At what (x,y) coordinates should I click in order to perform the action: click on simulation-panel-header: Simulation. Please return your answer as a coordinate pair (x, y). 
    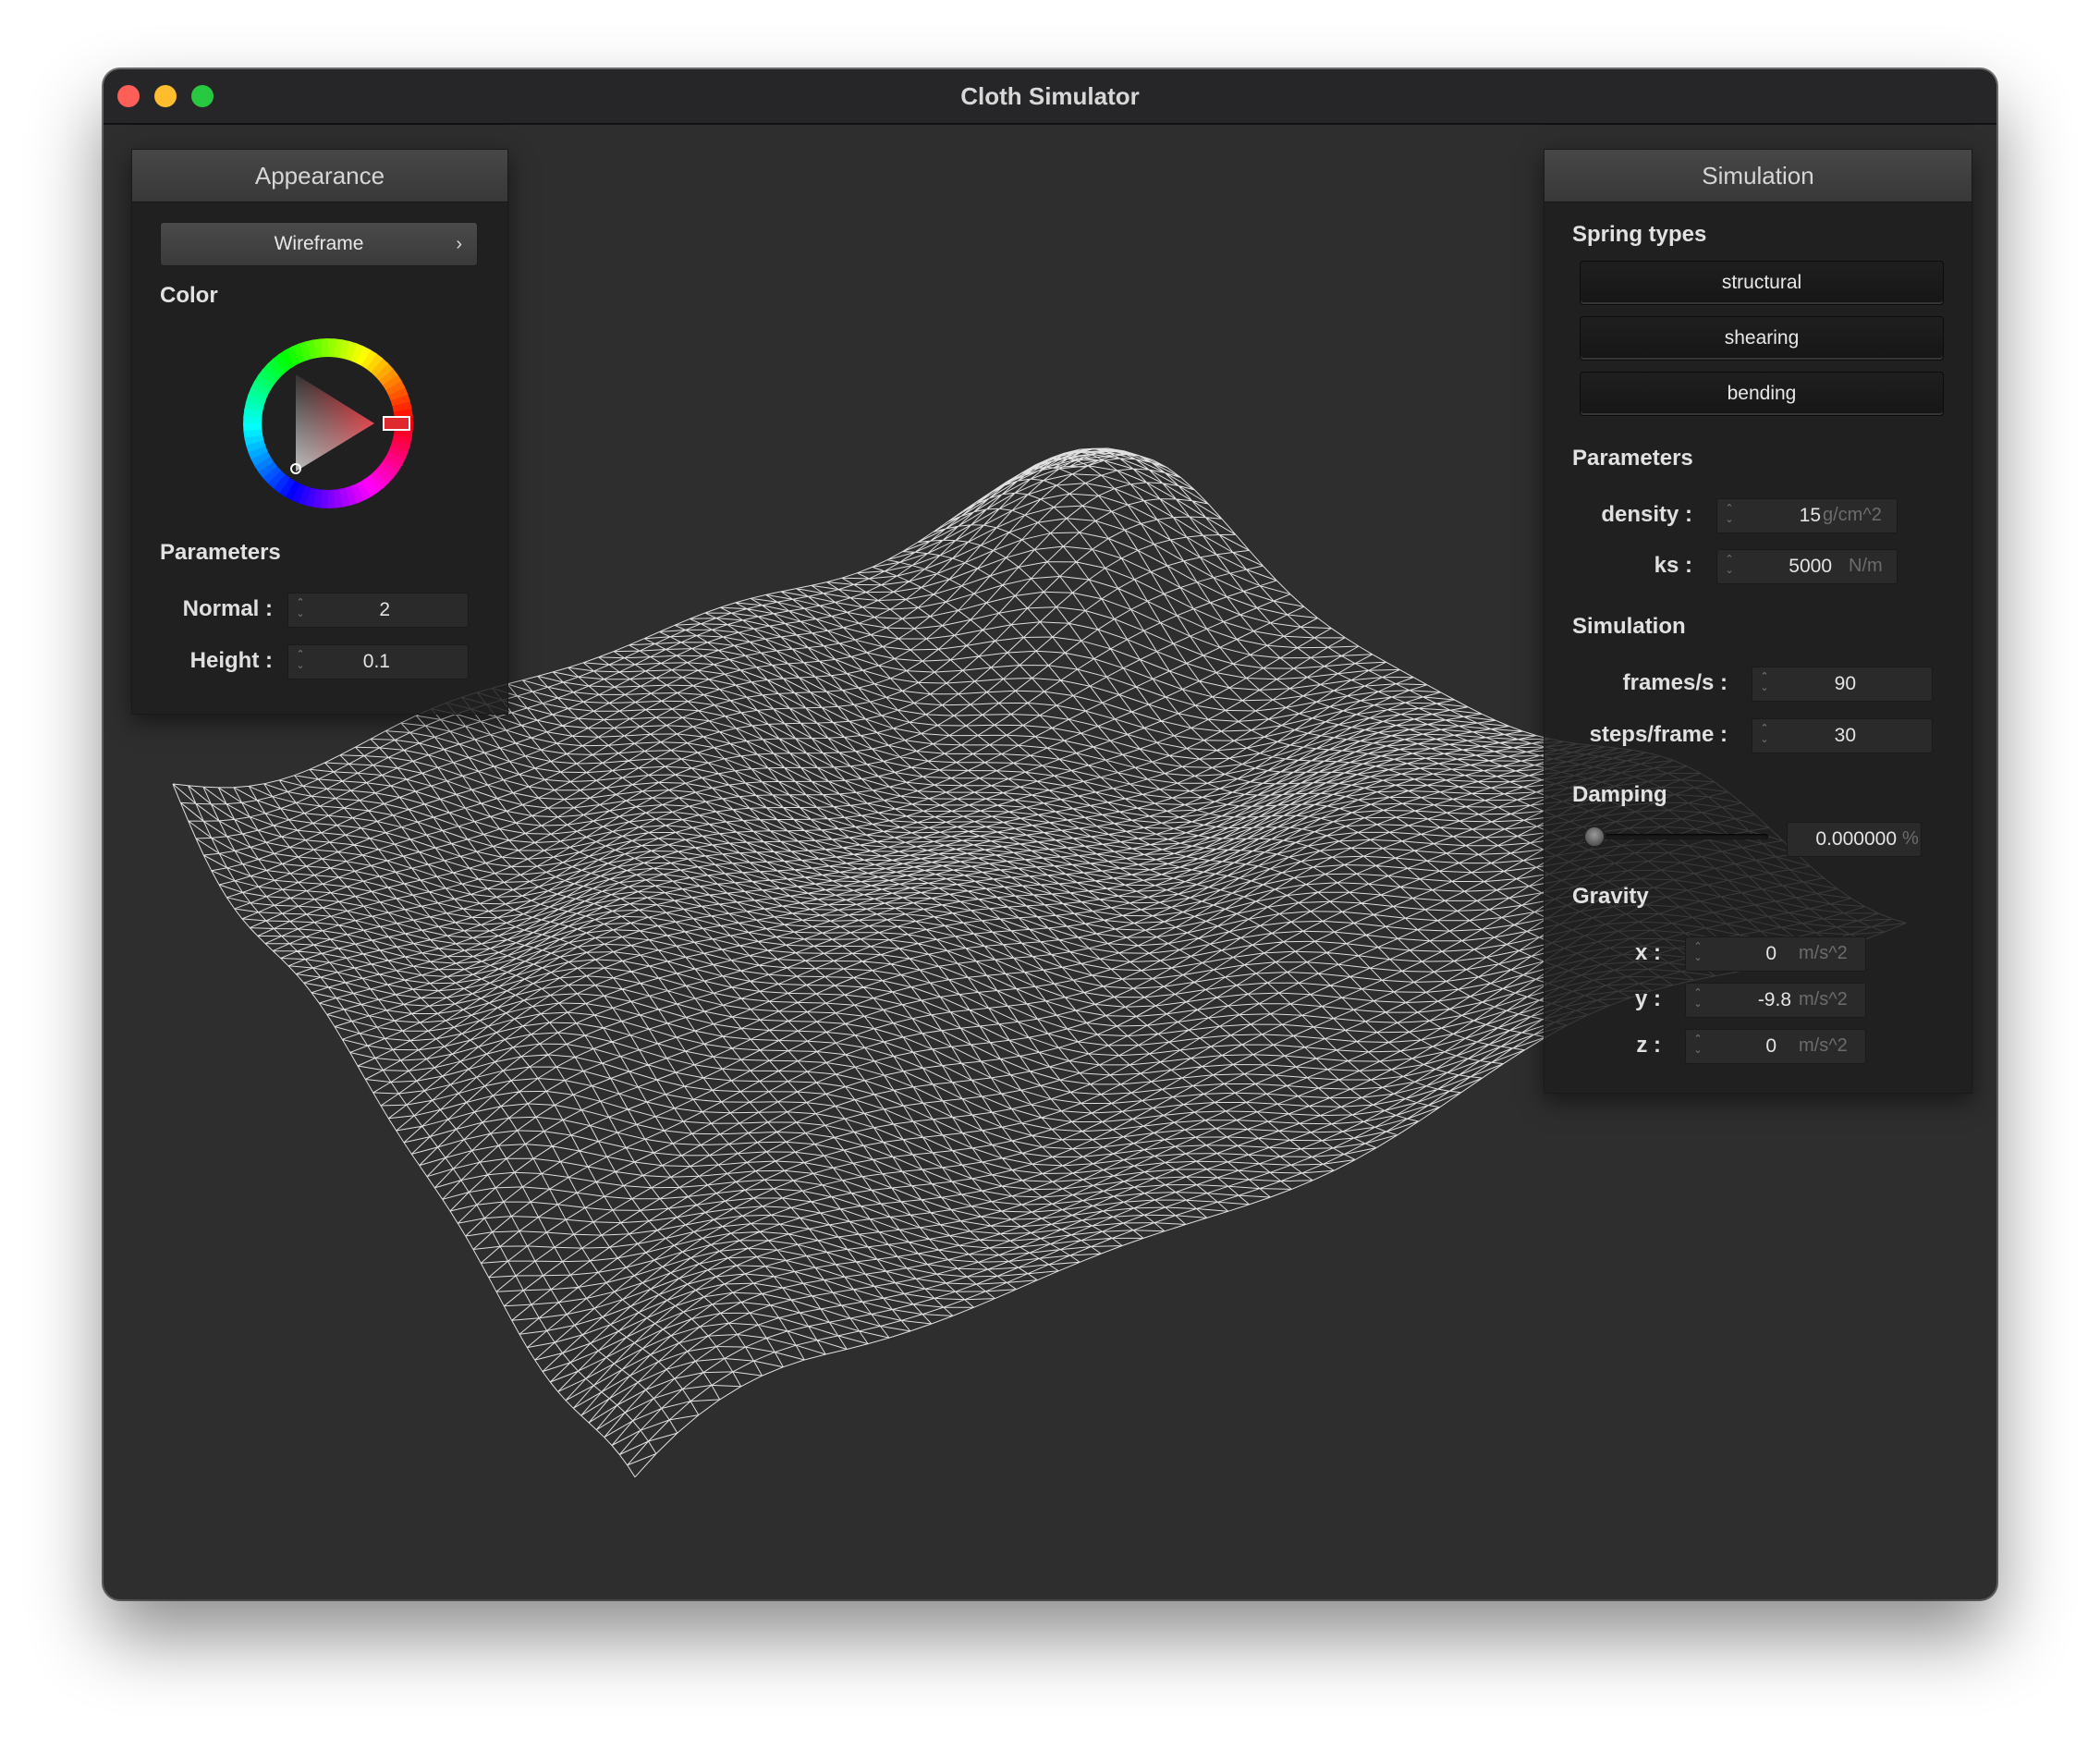
    Looking at the image, I should click on (1758, 176).